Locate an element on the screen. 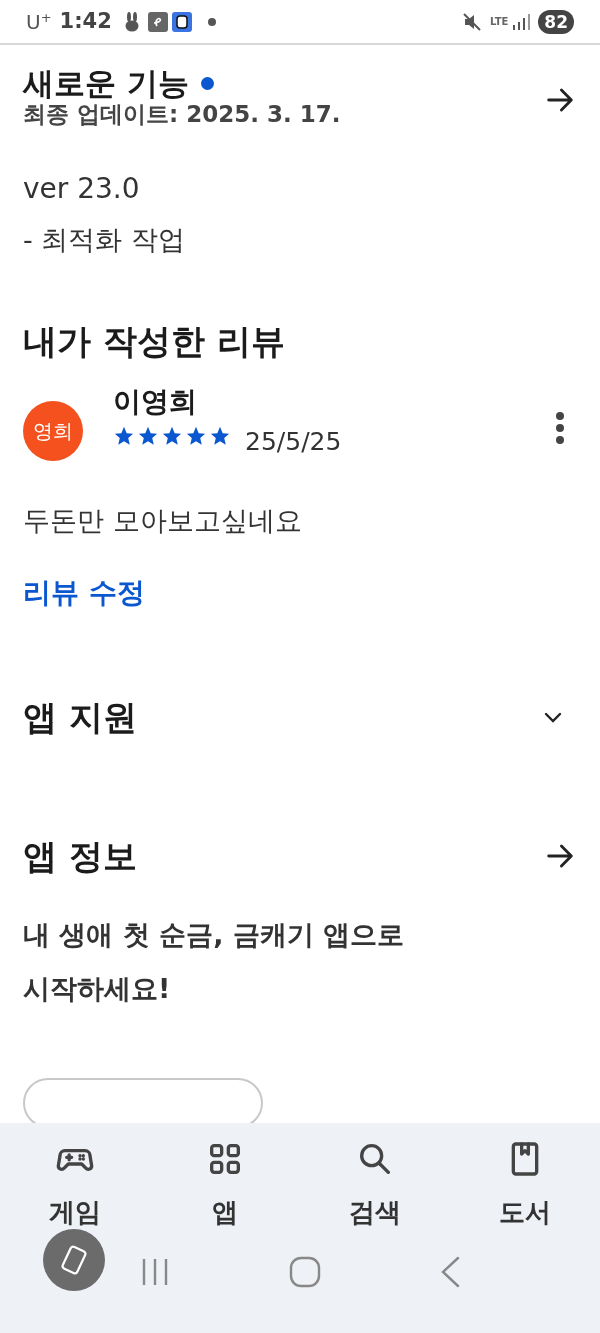 The image size is (600, 1333). section-title: 앱 정보 is located at coordinates (80, 856).